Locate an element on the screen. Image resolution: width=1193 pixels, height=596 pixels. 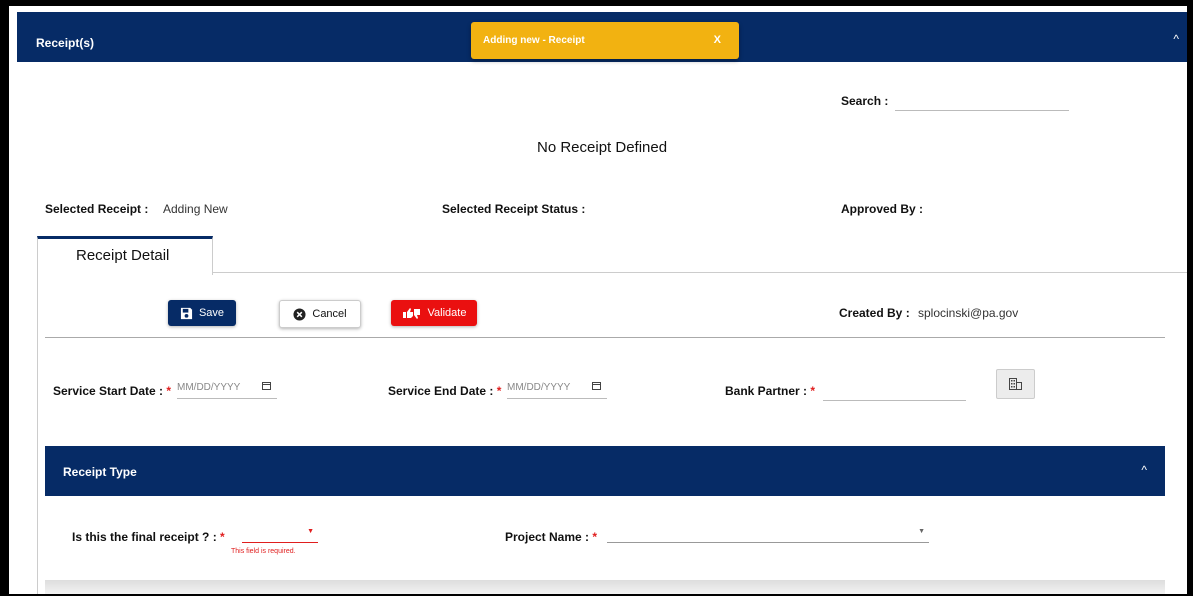
created-by-label: Created By : is located at coordinates (874, 313).